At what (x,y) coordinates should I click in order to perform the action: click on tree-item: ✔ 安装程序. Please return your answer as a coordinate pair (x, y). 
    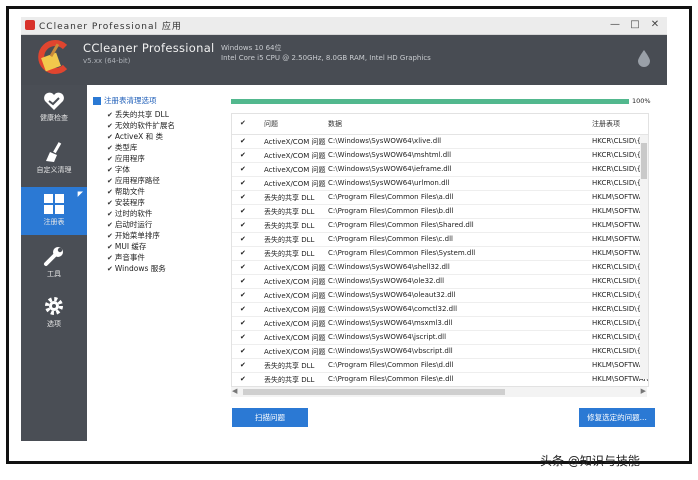
    Looking at the image, I should click on (126, 198).